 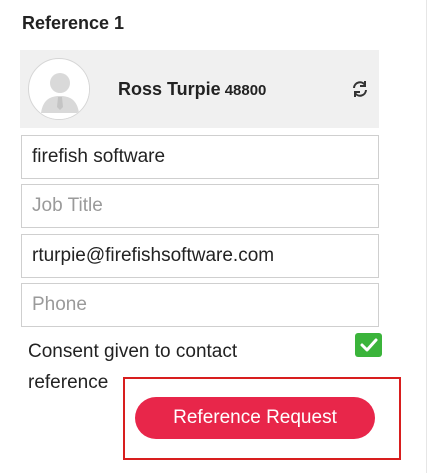 I want to click on consent-checkbox, so click(x=368, y=345).